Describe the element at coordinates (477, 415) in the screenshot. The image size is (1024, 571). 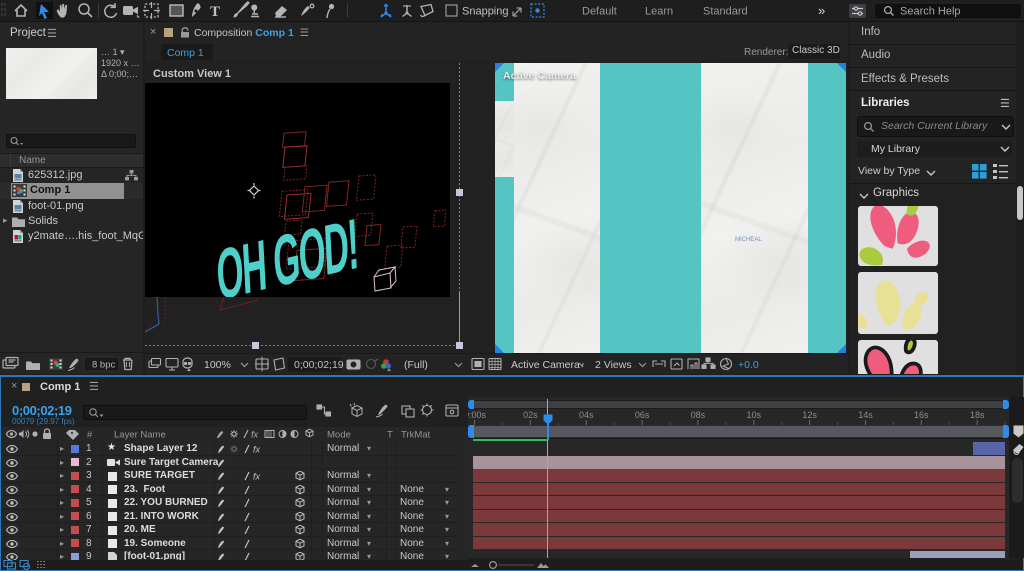
I see `svg-text: 0:00s` at that location.